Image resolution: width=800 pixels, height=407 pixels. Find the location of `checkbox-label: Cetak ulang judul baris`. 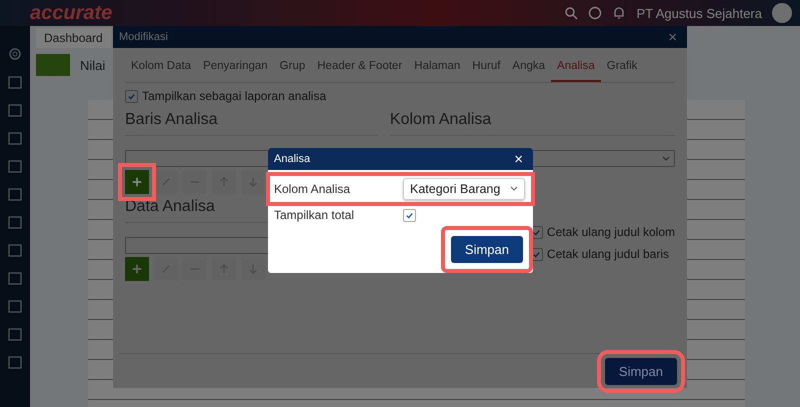

checkbox-label: Cetak ulang judul baris is located at coordinates (607, 254).